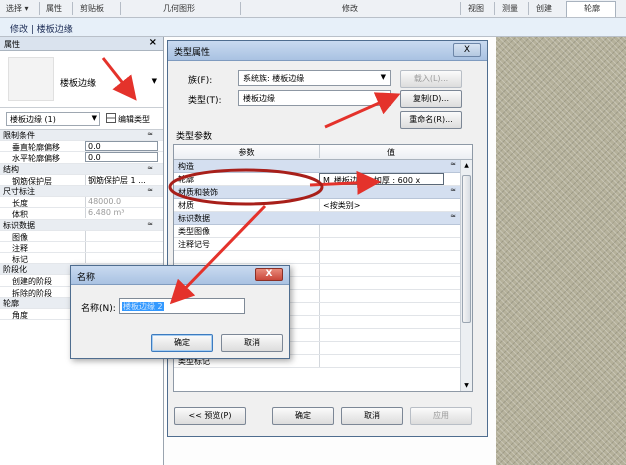  Describe the element at coordinates (81, 259) in the screenshot. I see `property-row: 标记` at that location.